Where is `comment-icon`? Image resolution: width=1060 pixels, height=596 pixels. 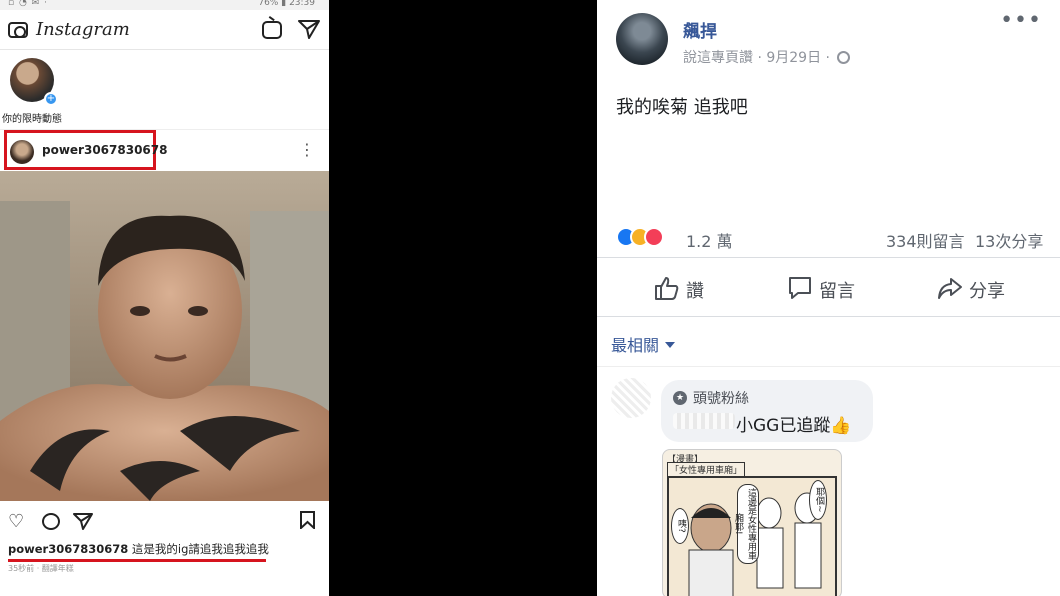 comment-icon is located at coordinates (51, 521).